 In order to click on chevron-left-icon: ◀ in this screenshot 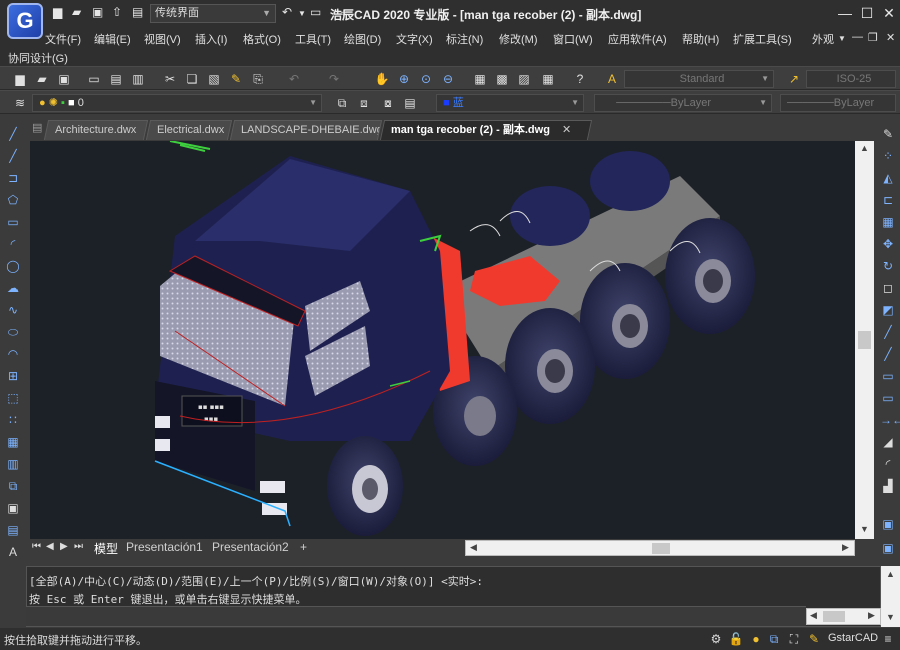, I will do `click(813, 615)`.